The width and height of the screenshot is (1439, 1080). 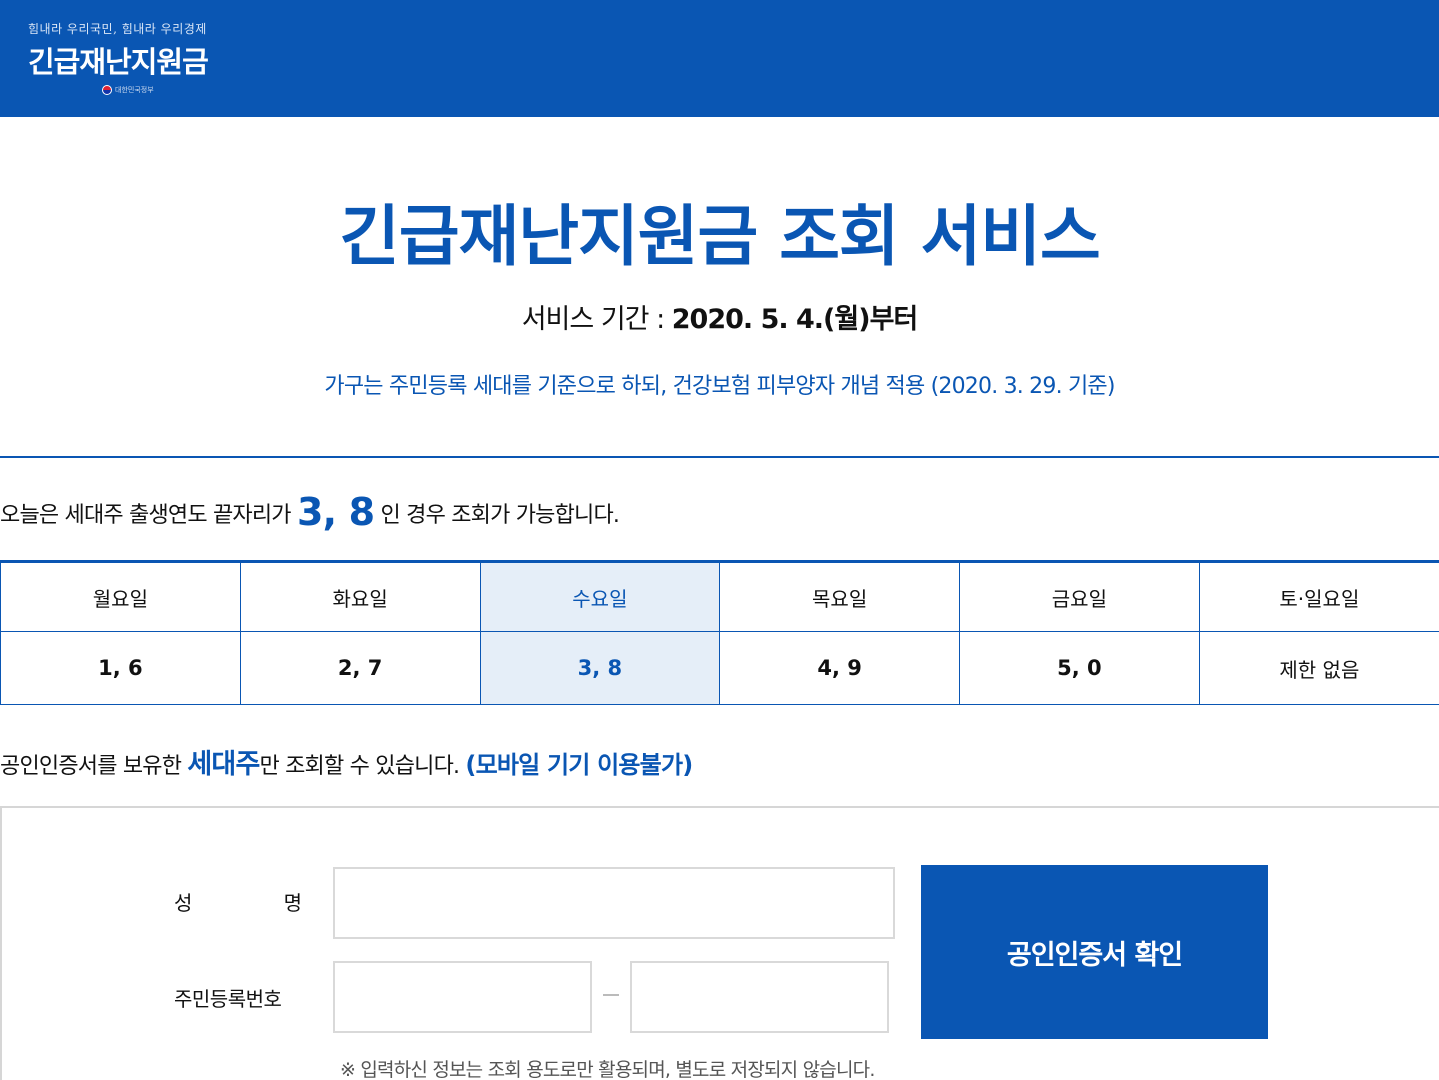 I want to click on digit-cell-fri: 5, 0, so click(x=1079, y=668).